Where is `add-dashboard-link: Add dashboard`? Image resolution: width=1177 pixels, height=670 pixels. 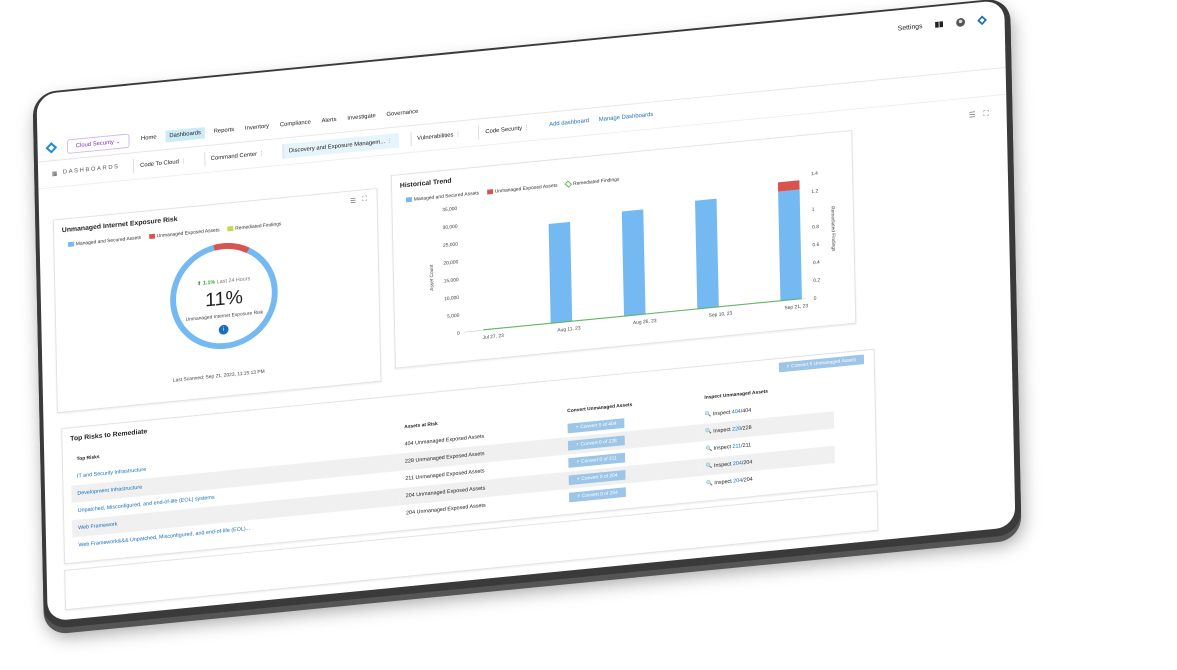 add-dashboard-link: Add dashboard is located at coordinates (569, 123).